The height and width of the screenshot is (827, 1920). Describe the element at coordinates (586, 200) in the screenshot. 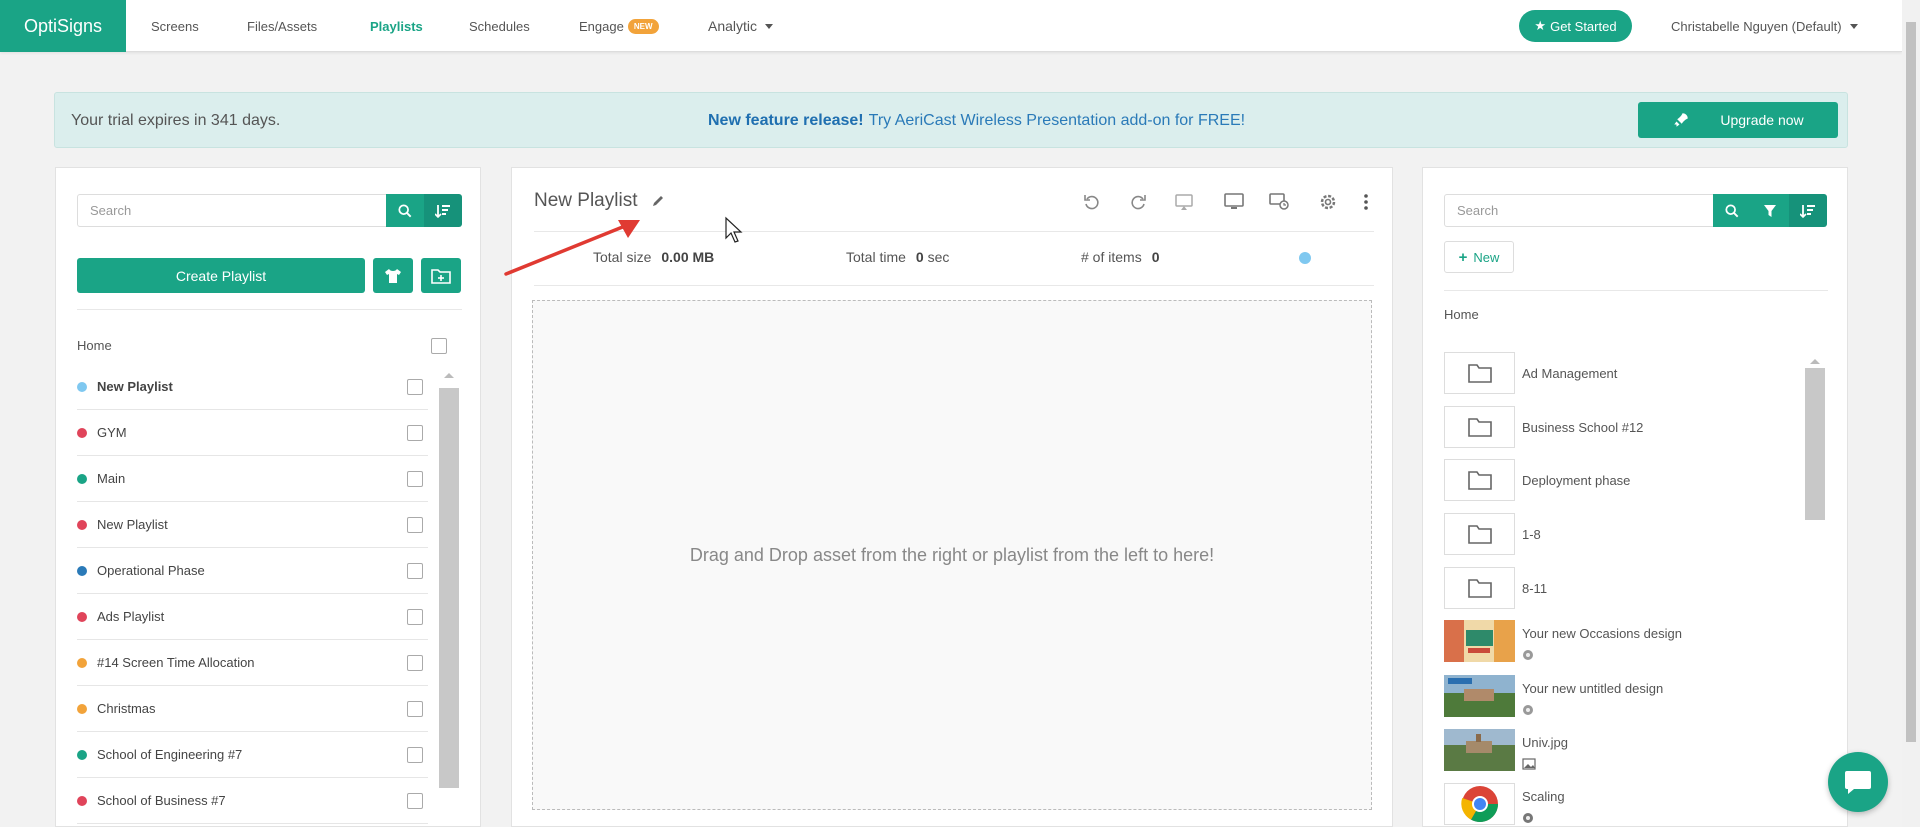

I see `playlist-title-text: New Playlist` at that location.